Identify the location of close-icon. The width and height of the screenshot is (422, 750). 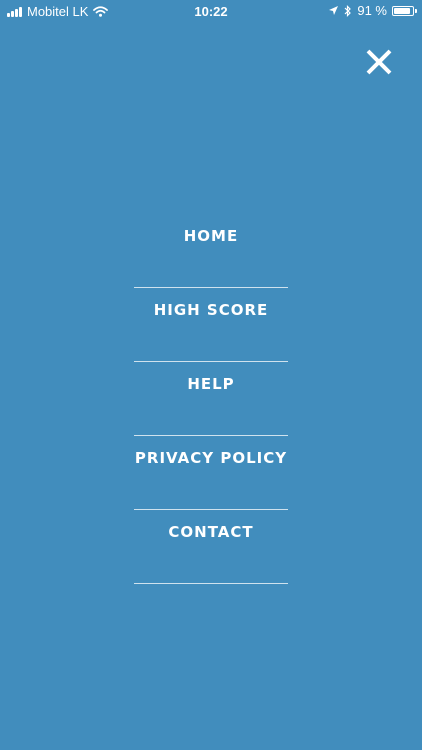
(379, 62).